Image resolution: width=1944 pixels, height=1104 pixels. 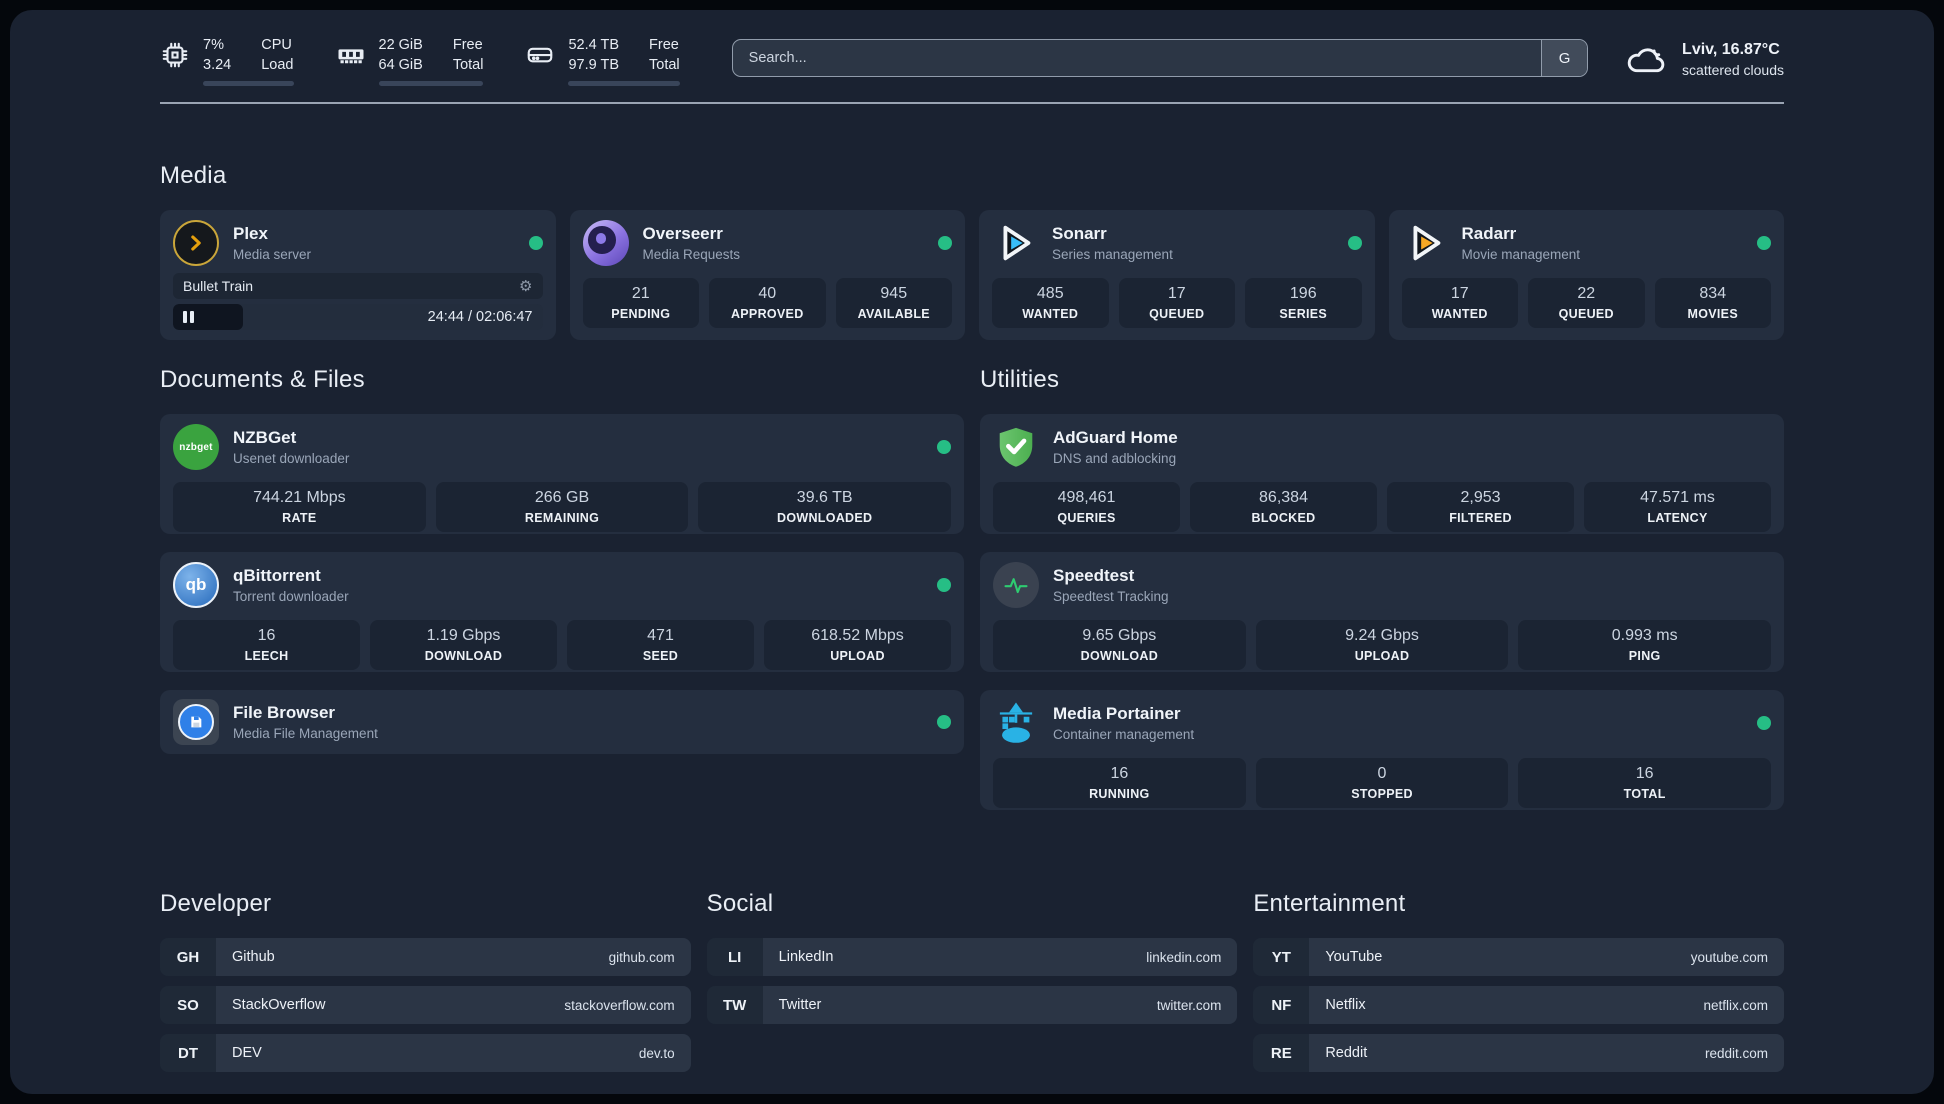 What do you see at coordinates (277, 64) in the screenshot?
I see `cpu-label2: Load` at bounding box center [277, 64].